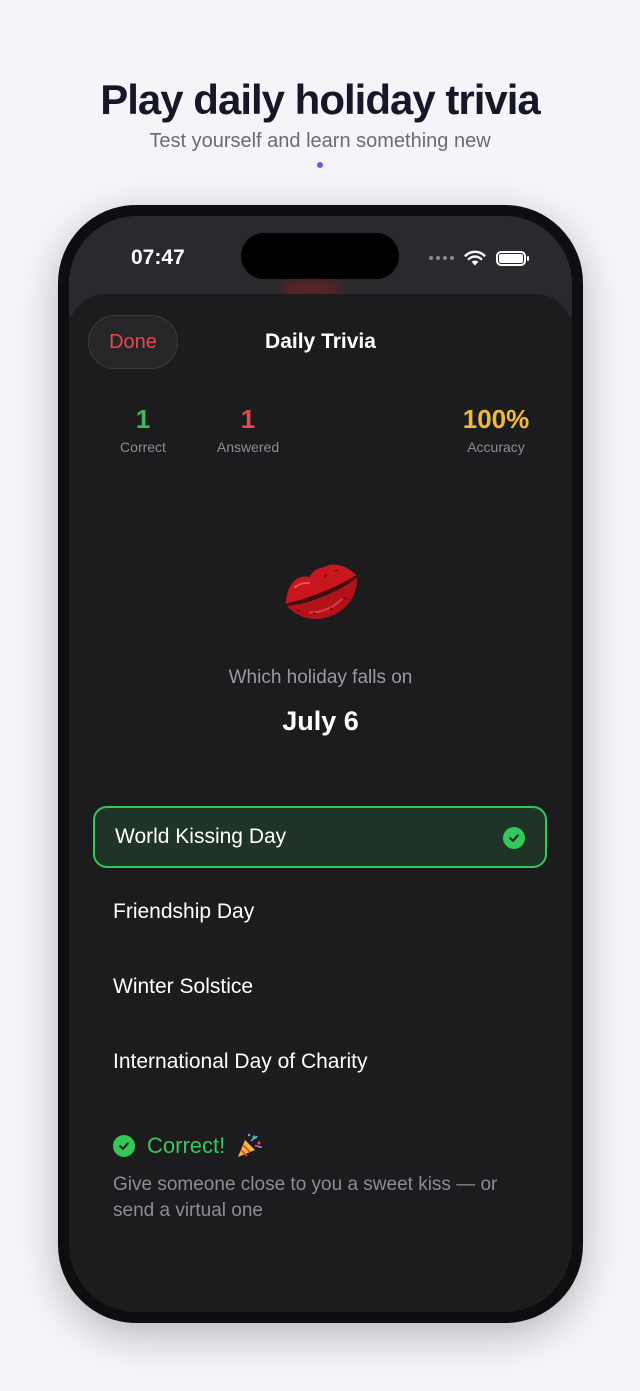 The height and width of the screenshot is (1391, 640). I want to click on answer-option-4: International Day of Charity, so click(320, 1062).